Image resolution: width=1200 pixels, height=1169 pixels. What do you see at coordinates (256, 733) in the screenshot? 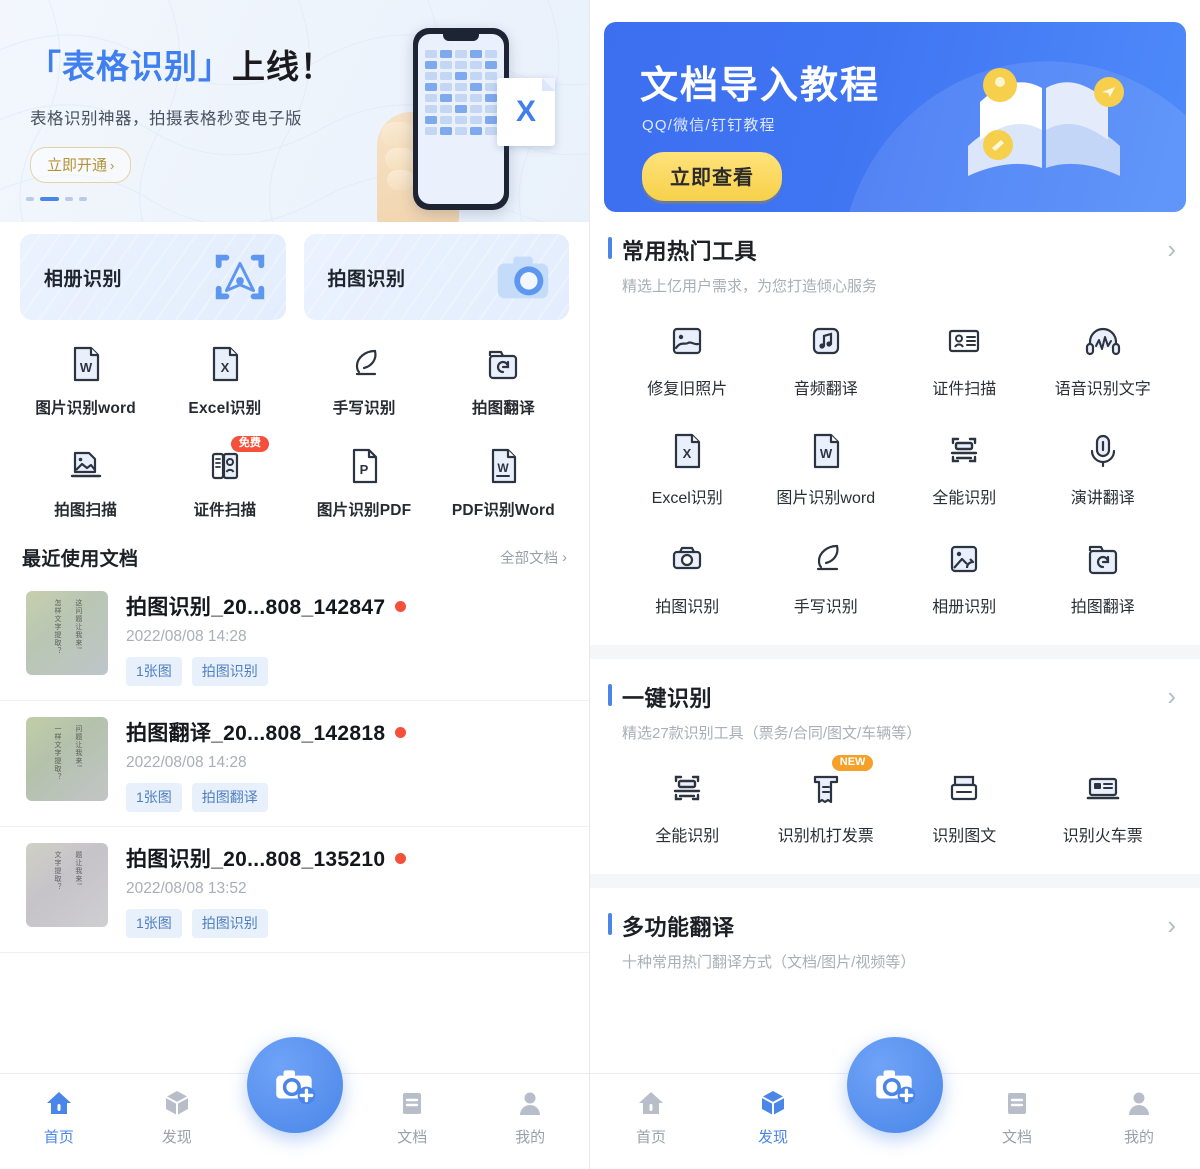
I see `document-name: 拍图翻译_20...808_142818` at bounding box center [256, 733].